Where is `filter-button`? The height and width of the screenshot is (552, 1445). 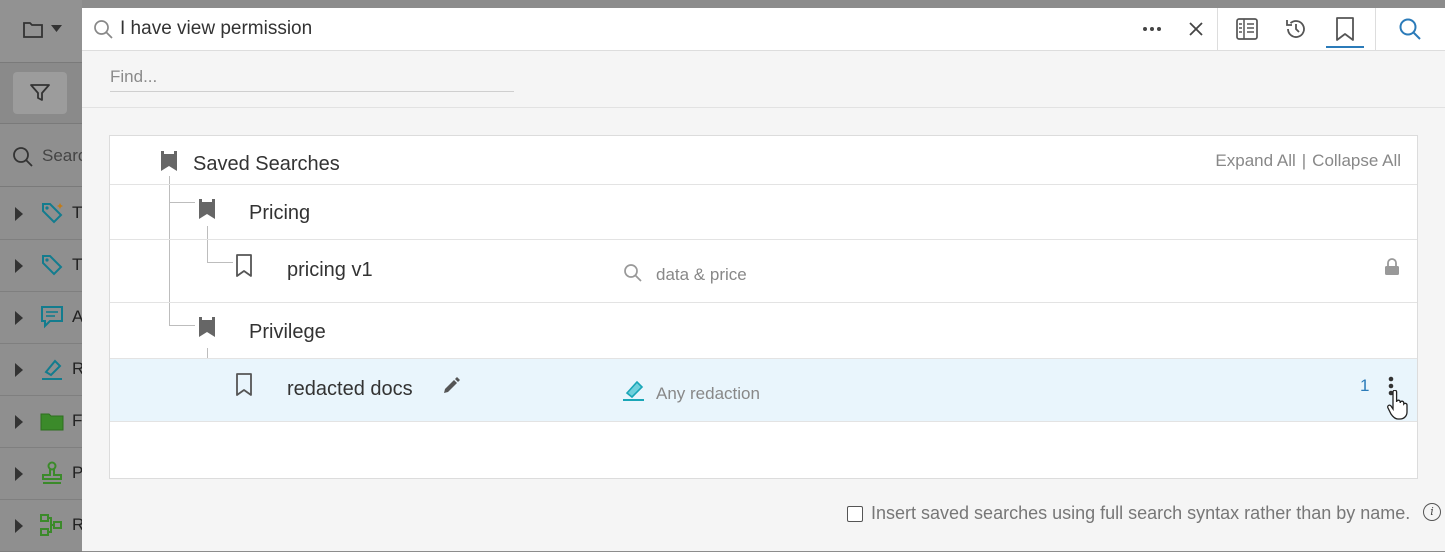
filter-button is located at coordinates (40, 93).